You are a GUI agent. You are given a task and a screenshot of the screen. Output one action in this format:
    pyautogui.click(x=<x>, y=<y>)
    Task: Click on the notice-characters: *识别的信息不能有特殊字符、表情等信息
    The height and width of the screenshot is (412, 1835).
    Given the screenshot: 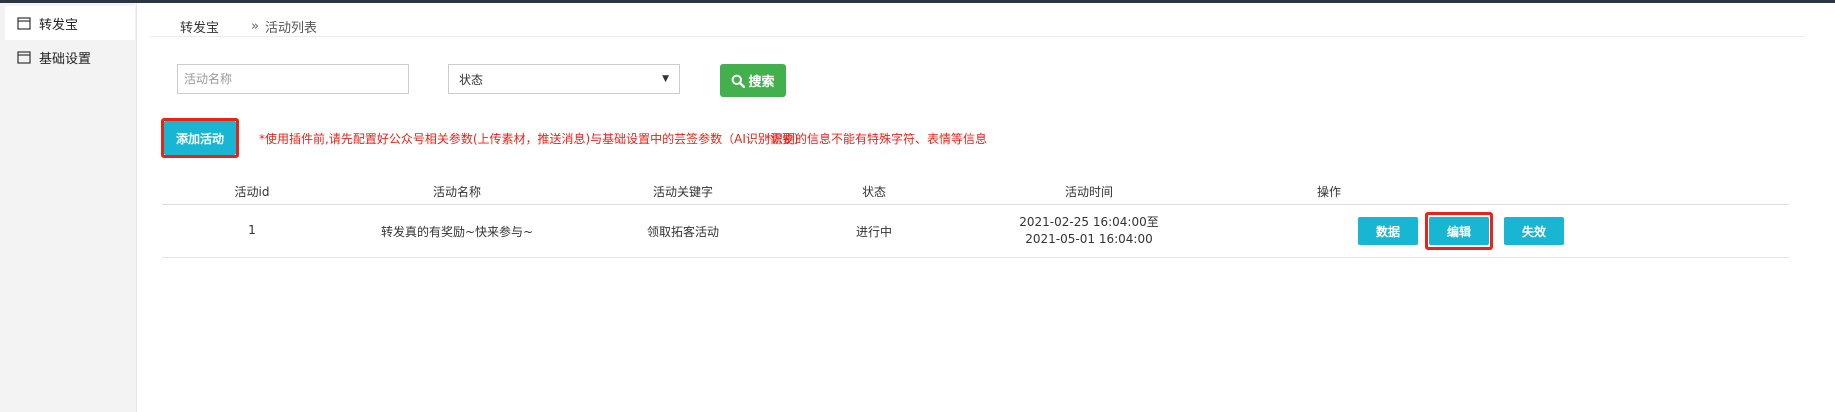 What is the action you would take?
    pyautogui.click(x=876, y=139)
    